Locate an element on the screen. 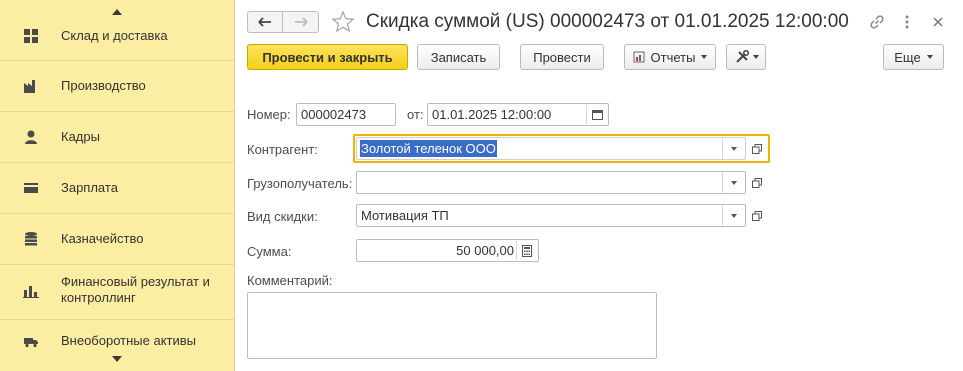 The width and height of the screenshot is (963, 371). discount-type-value: Мотивация ТП is located at coordinates (405, 215).